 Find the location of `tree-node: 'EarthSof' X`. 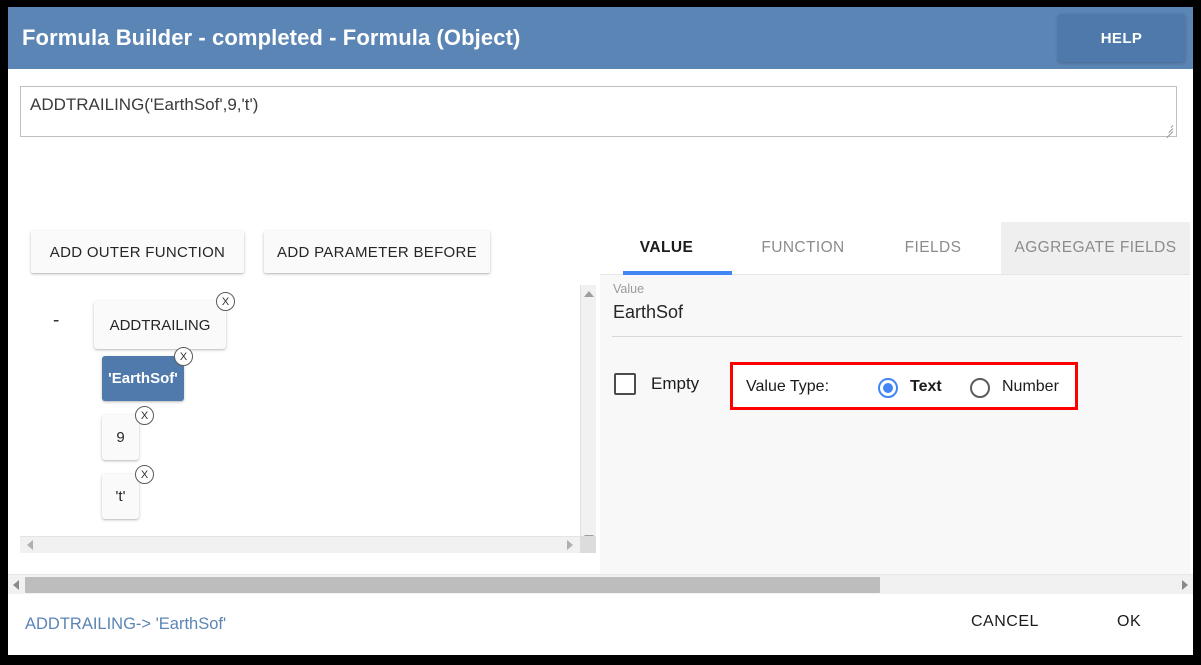

tree-node: 'EarthSof' X is located at coordinates (147, 374).